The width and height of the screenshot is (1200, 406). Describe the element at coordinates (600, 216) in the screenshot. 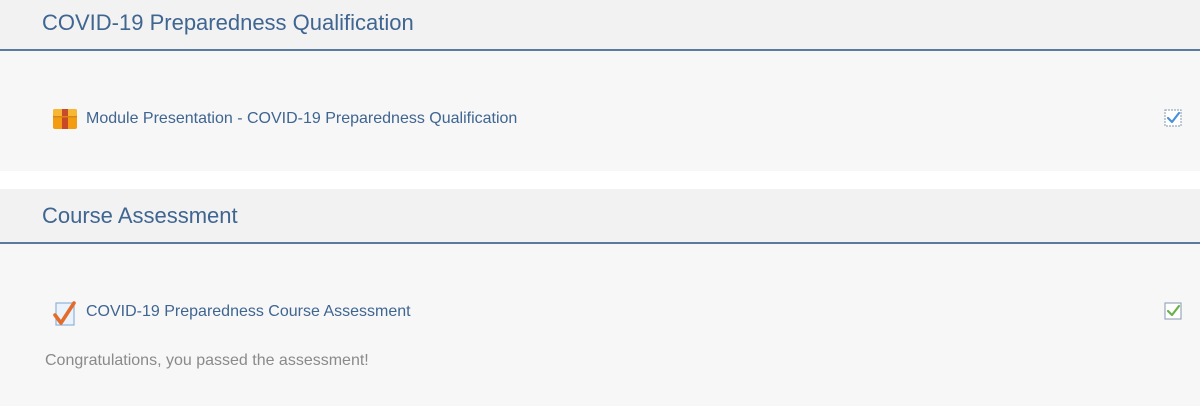

I see `section-header-assessment: Course Assessment` at that location.